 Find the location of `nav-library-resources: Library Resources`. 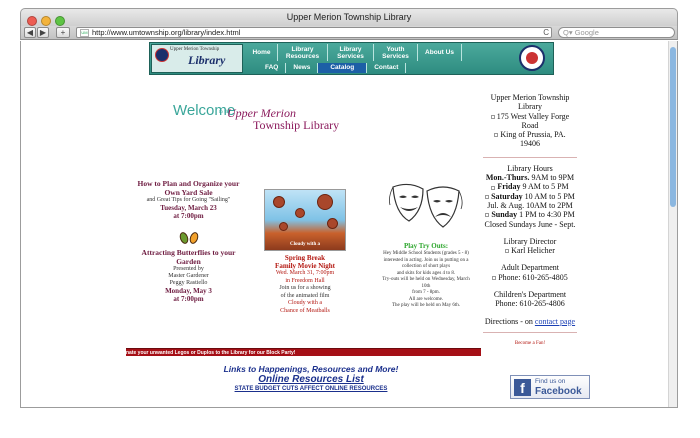

nav-library-resources: Library Resources is located at coordinates (303, 52).